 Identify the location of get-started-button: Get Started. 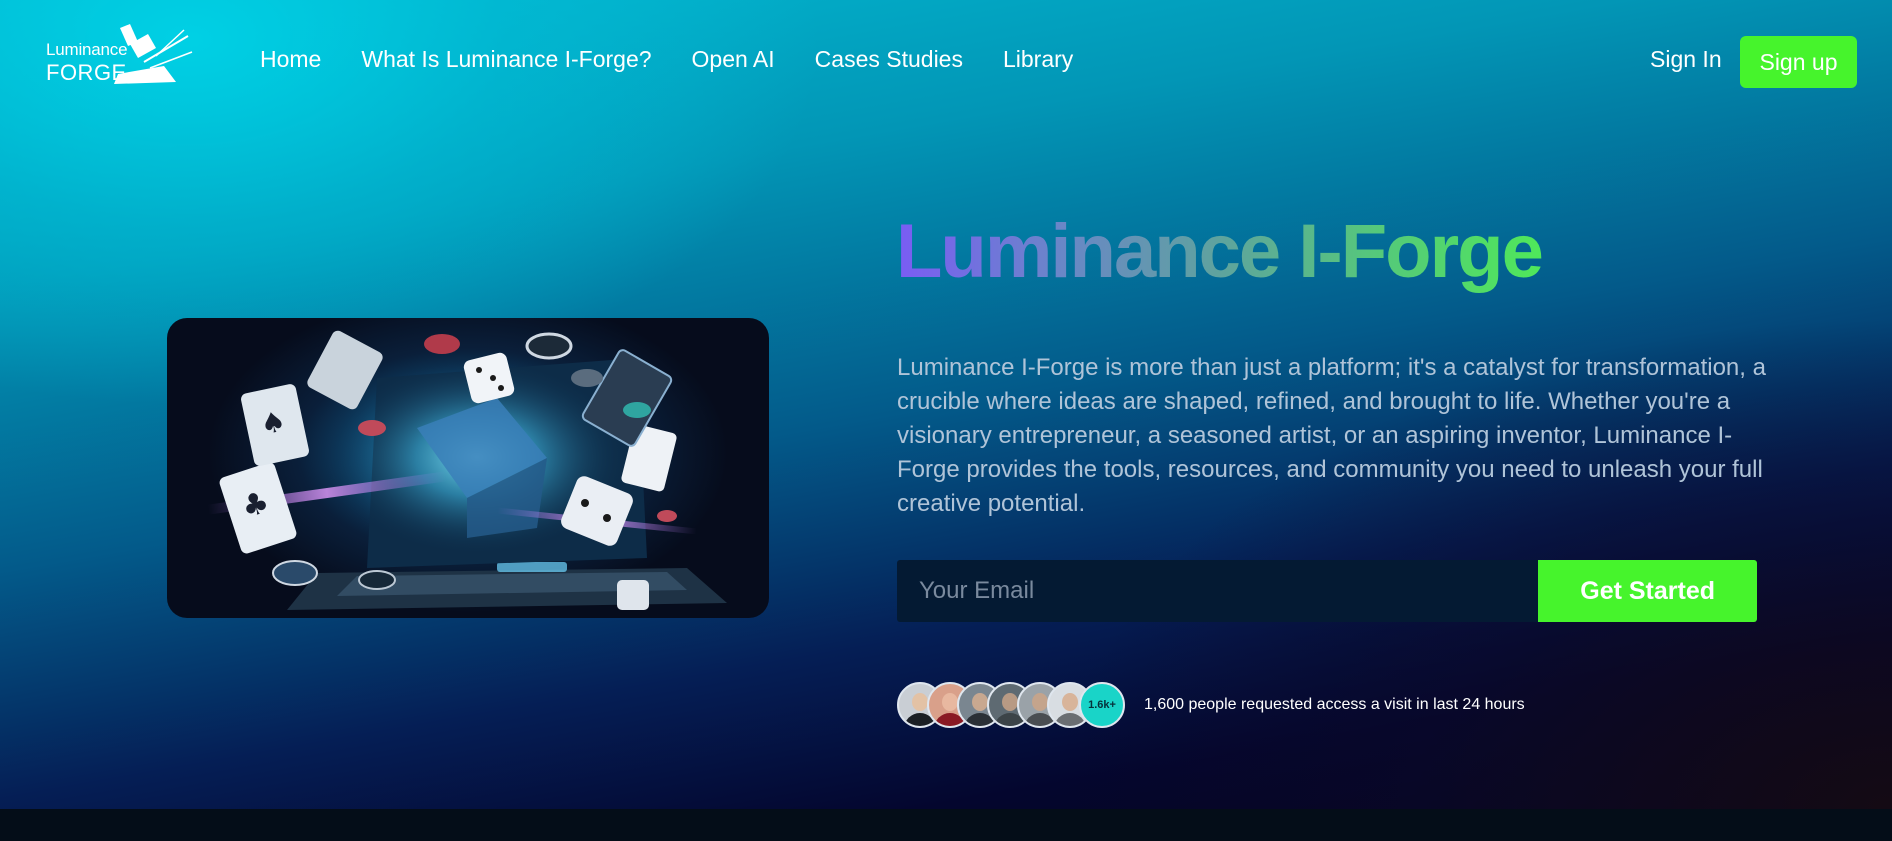
(1647, 591).